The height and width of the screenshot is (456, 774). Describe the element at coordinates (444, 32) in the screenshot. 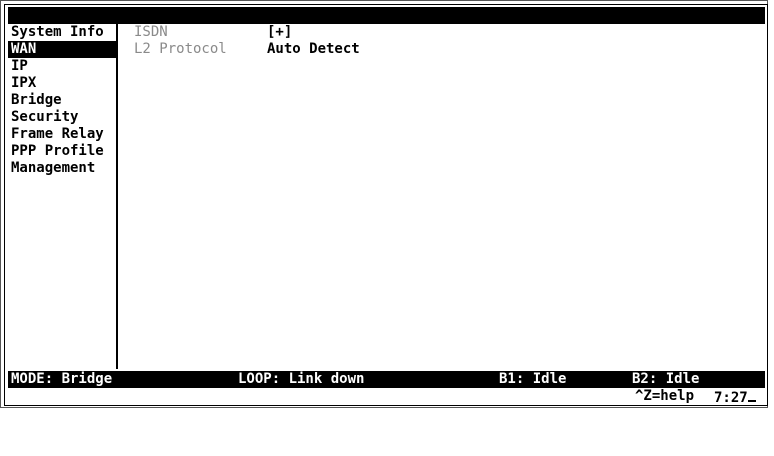

I see `field-row-isdn: ISDN [+]` at that location.